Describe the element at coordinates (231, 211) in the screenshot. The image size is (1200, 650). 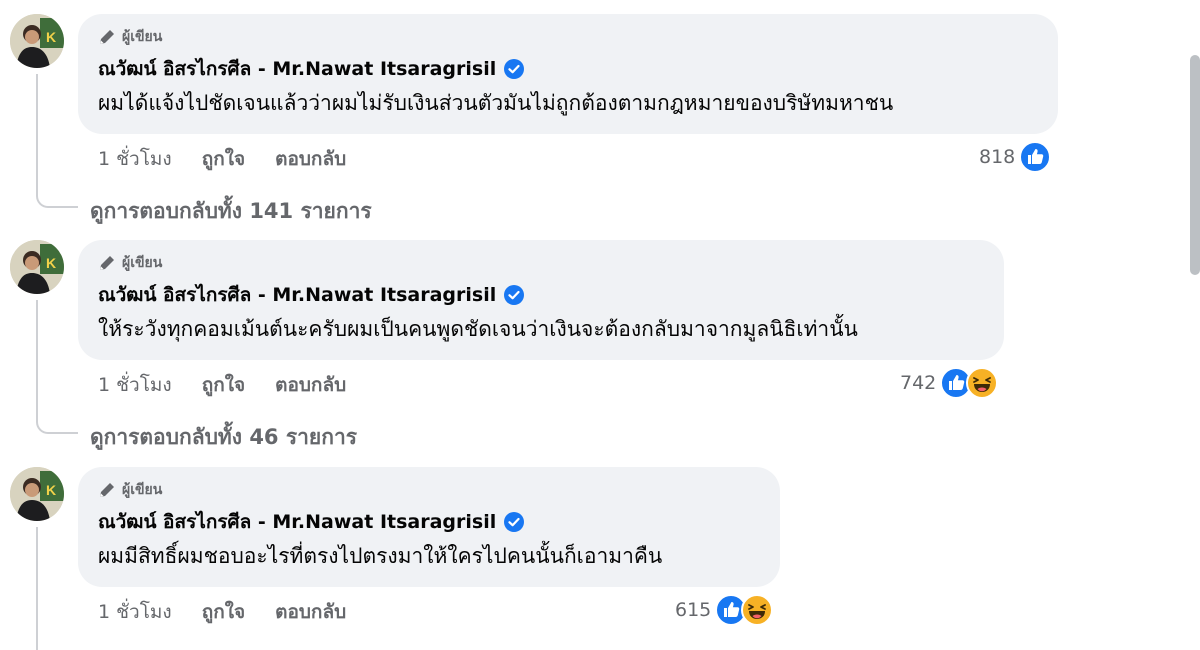
I see `view-replies-link: ดูการตอบกลับทั้ง 141 รายการ` at that location.